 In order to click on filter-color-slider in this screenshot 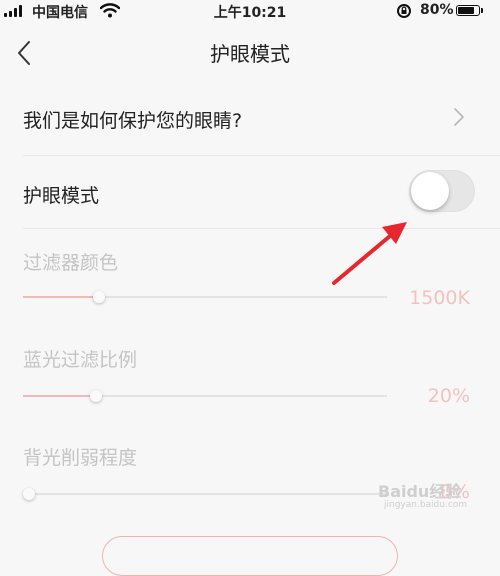, I will do `click(205, 297)`.